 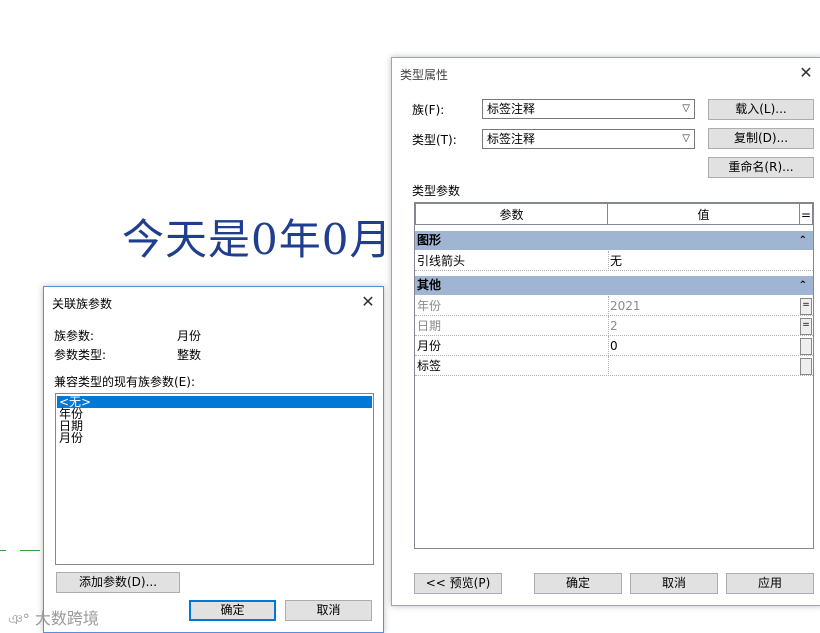 What do you see at coordinates (441, 261) in the screenshot?
I see `param-name: 引线箭头` at bounding box center [441, 261].